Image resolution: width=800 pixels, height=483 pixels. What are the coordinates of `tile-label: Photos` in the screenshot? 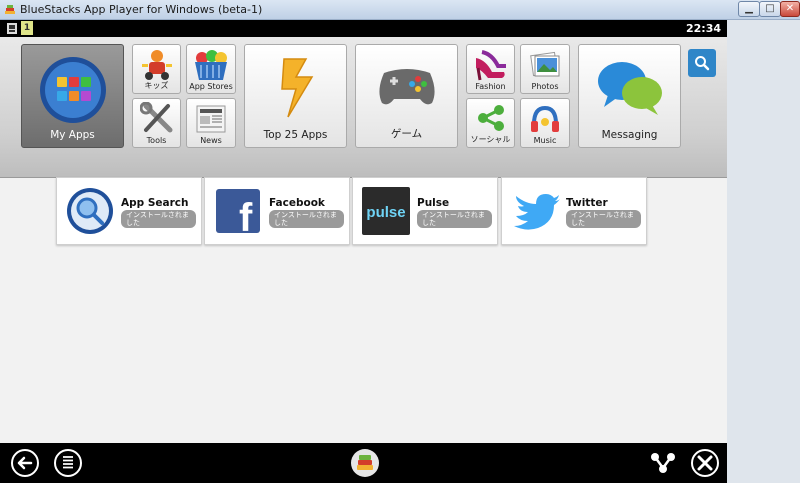 It's located at (545, 86).